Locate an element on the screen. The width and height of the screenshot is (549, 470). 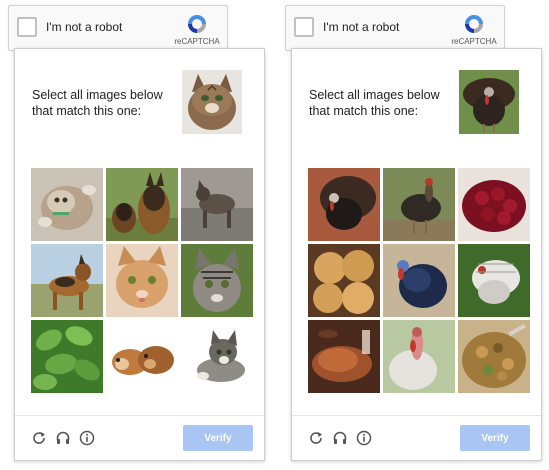
sample-image-cat is located at coordinates (212, 102).